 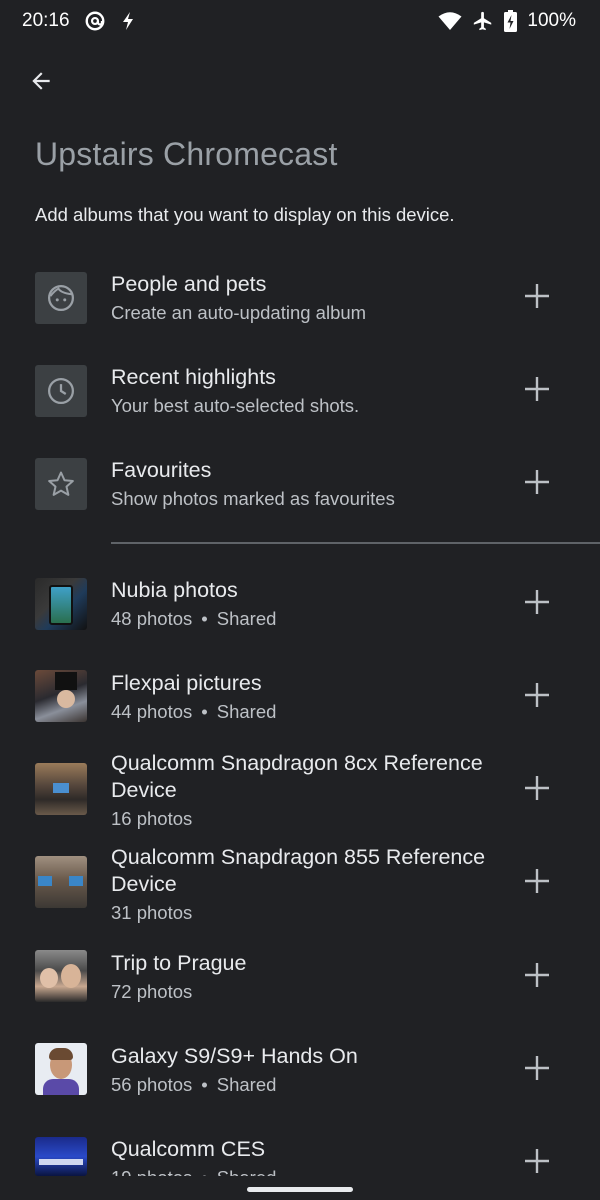 I want to click on row-title: Qualcomm Snapdragon 855 Reference Device, so click(x=298, y=870).